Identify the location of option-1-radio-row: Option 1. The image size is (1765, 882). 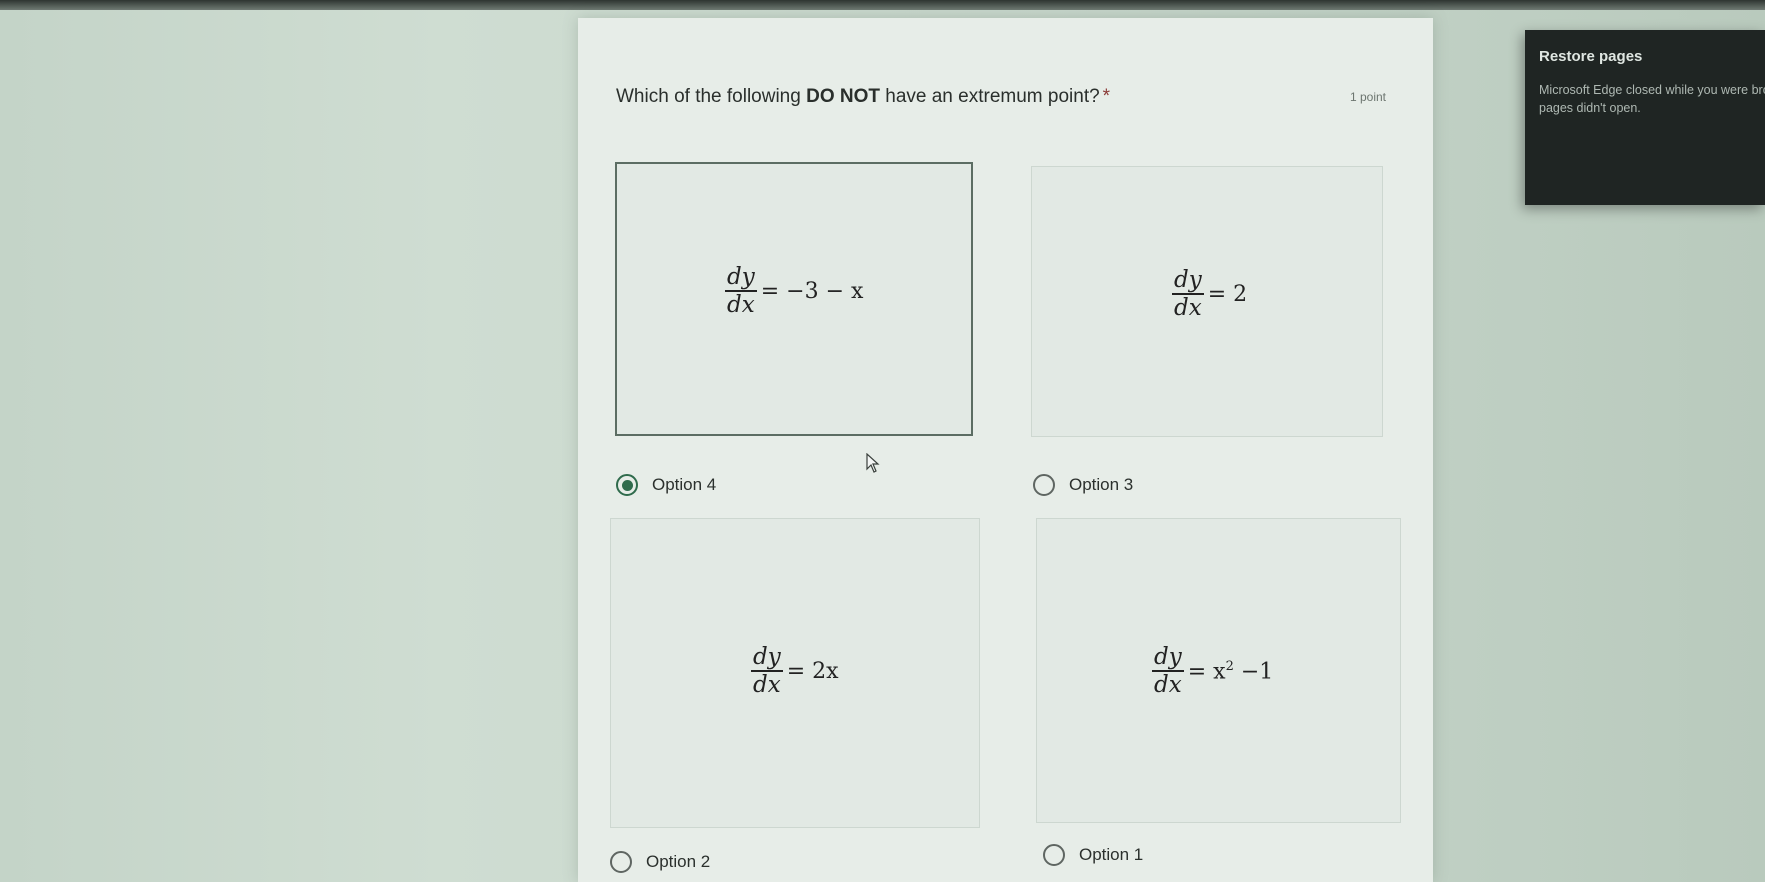
(1093, 855).